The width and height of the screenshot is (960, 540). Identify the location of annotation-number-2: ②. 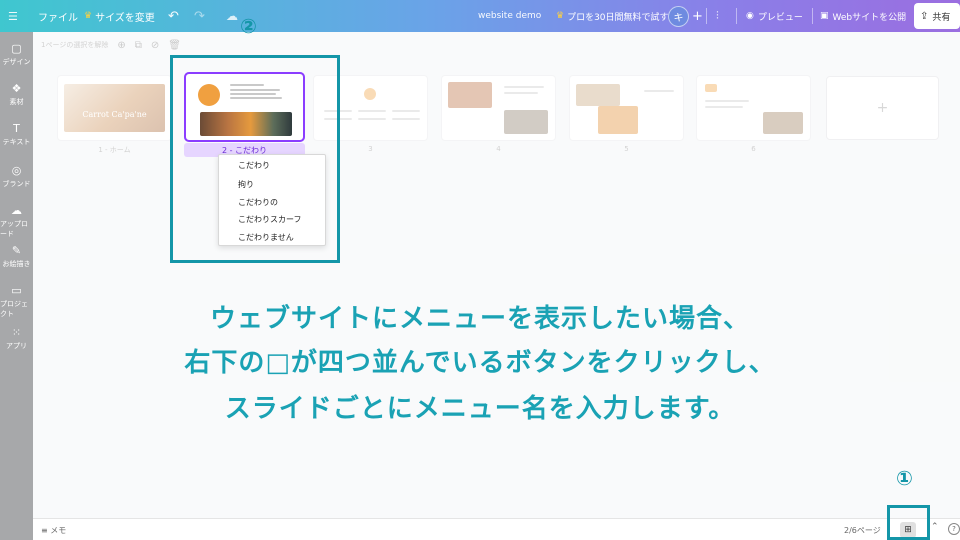
(248, 26).